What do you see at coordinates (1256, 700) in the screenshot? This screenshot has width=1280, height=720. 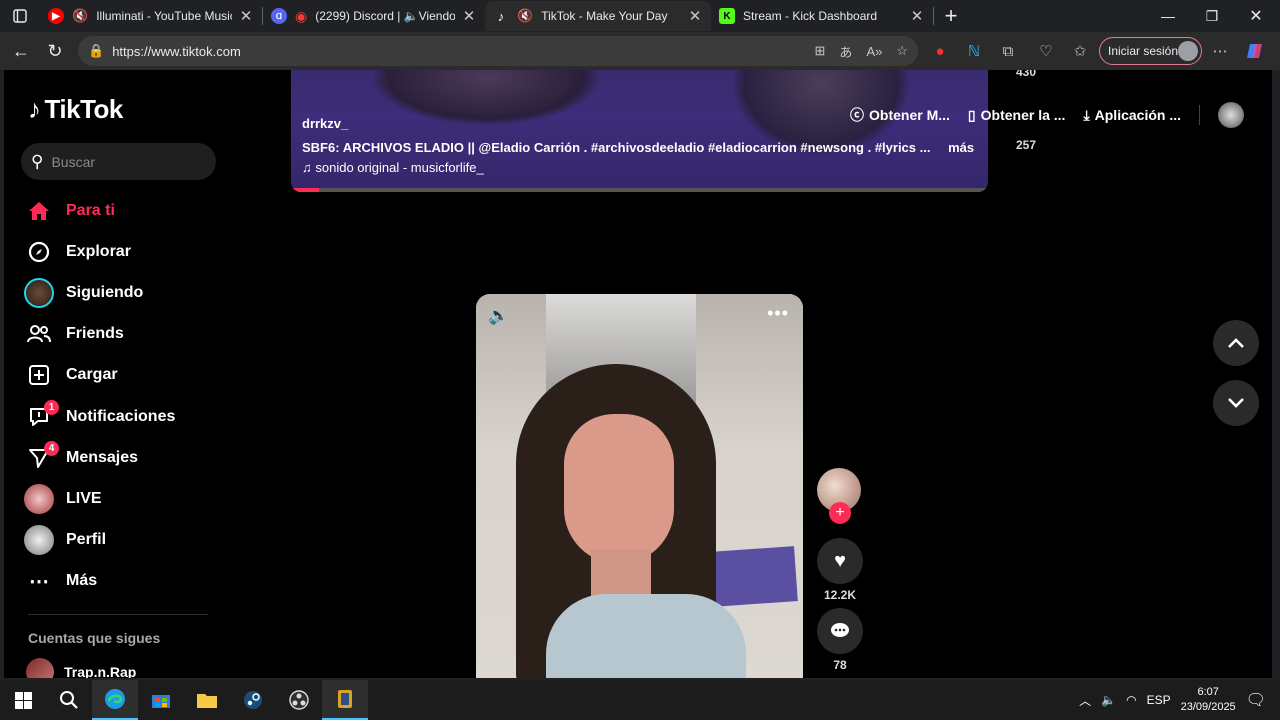 I see `notification-center-icon: 🗨` at bounding box center [1256, 700].